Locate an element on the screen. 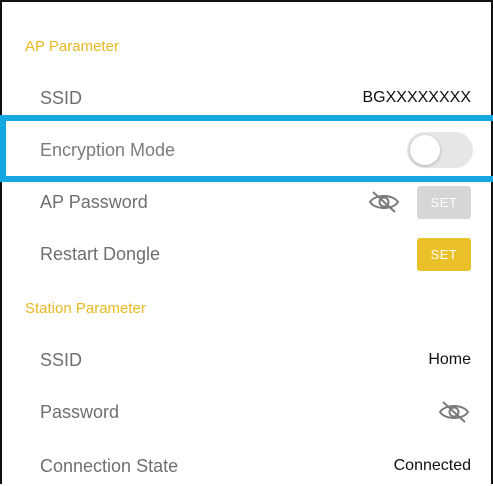 This screenshot has width=493, height=486. encryption-mode-label: Encryption Mode is located at coordinates (108, 149).